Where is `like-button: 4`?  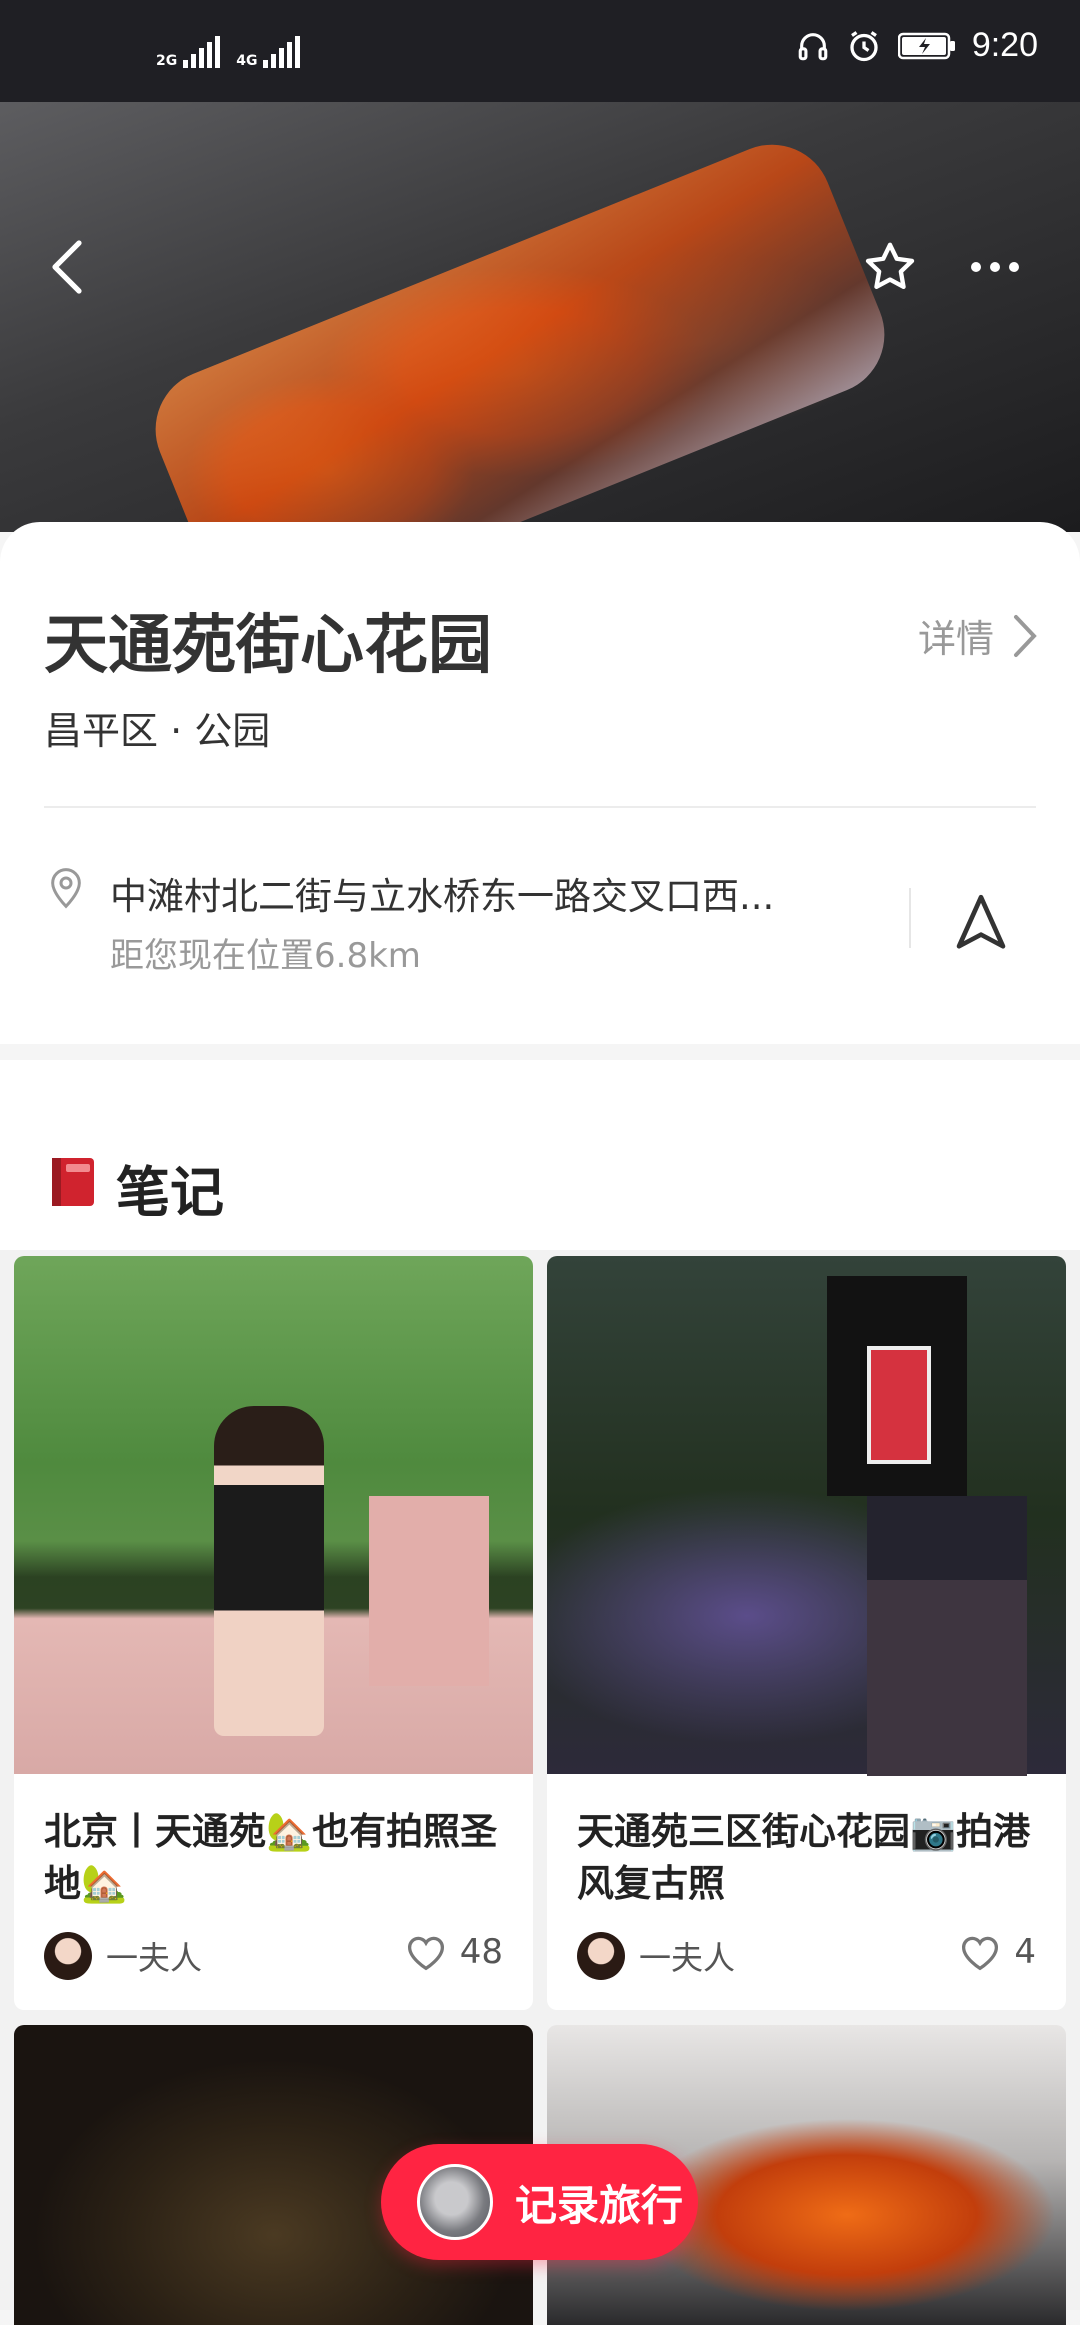 like-button: 4 is located at coordinates (997, 1952).